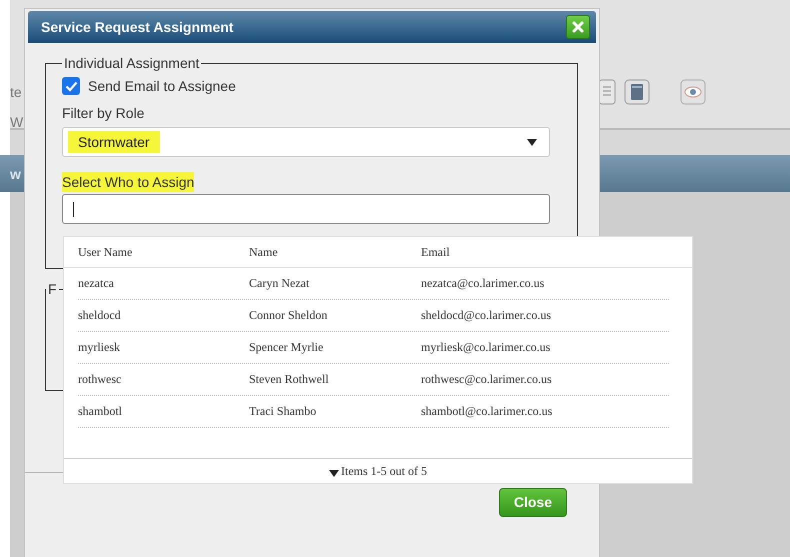  Describe the element at coordinates (17, 122) in the screenshot. I see `background-text: W` at that location.